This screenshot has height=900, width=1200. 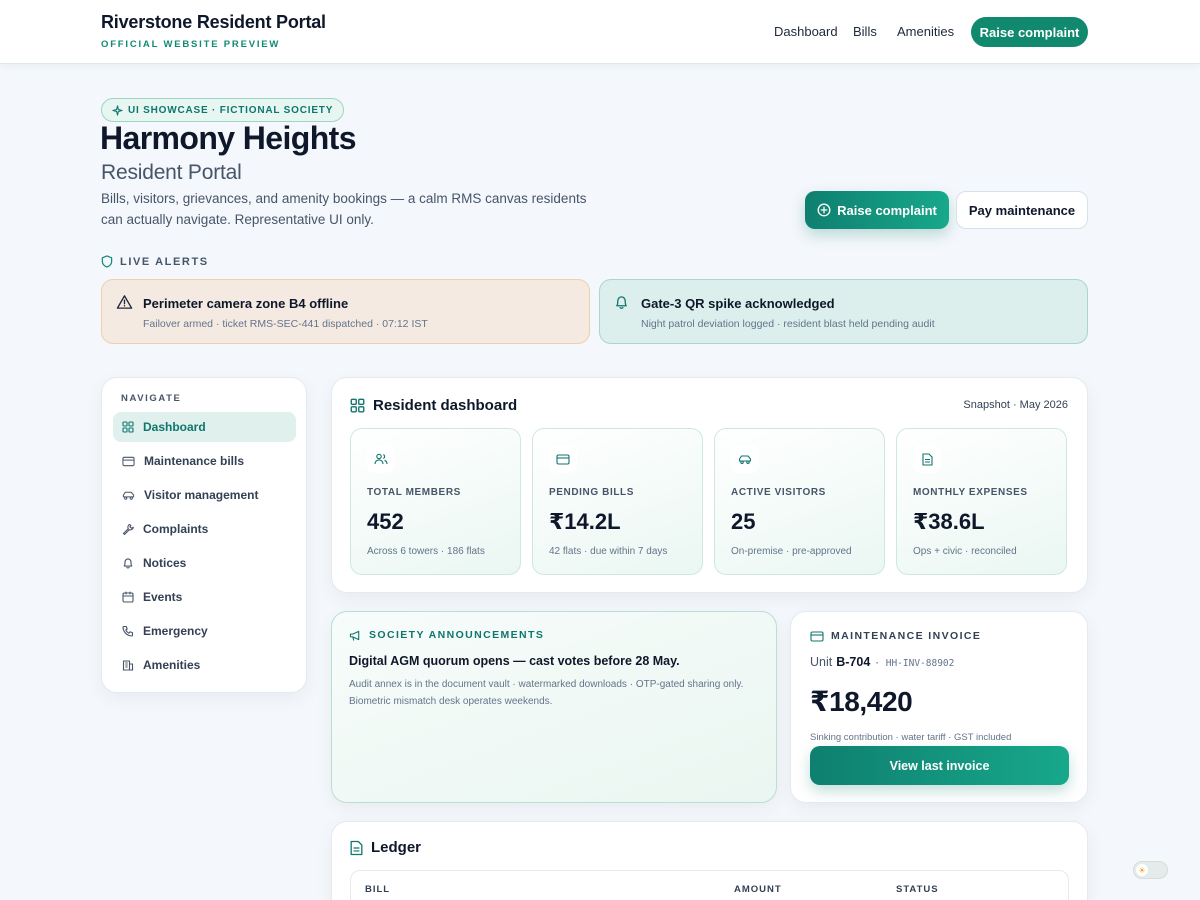 I want to click on alert-title: Gate-3 QR spike acknowledged, so click(x=738, y=303).